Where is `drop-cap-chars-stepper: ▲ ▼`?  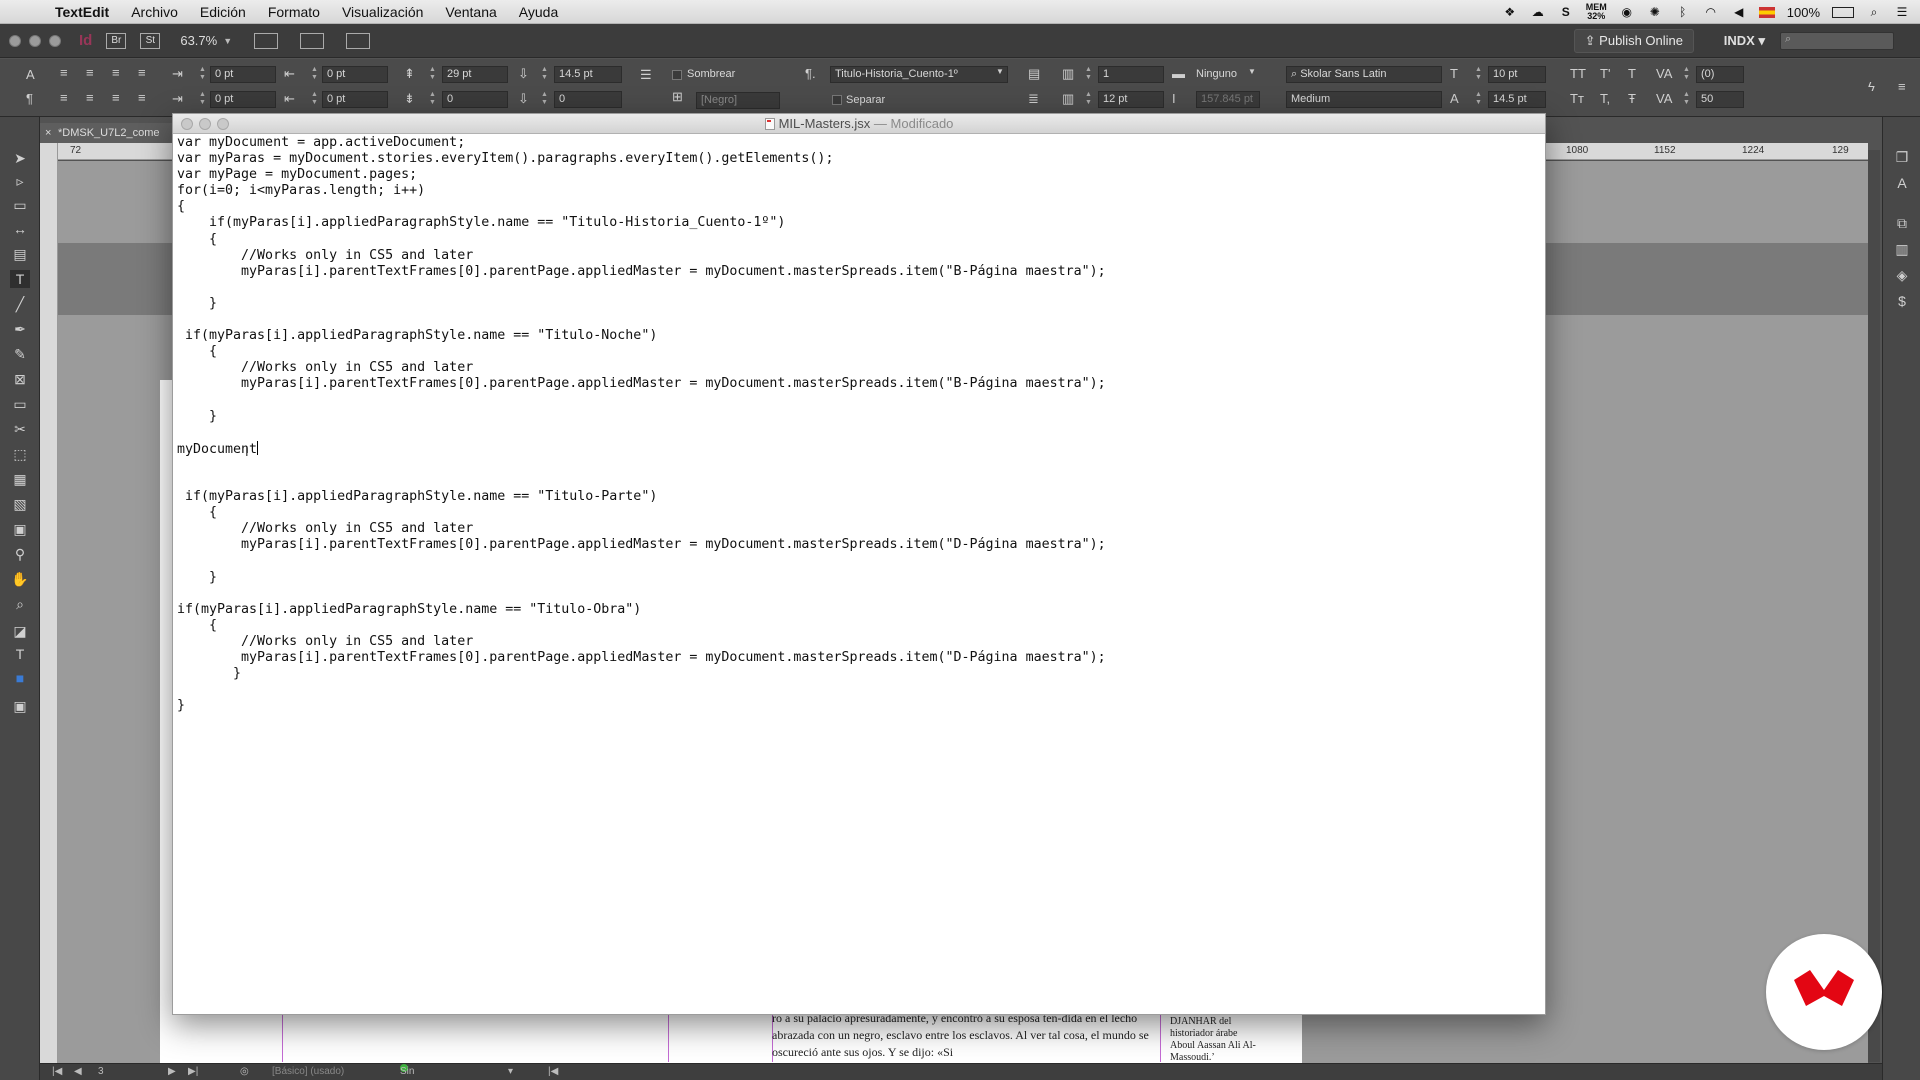 drop-cap-chars-stepper: ▲ ▼ is located at coordinates (544, 99).